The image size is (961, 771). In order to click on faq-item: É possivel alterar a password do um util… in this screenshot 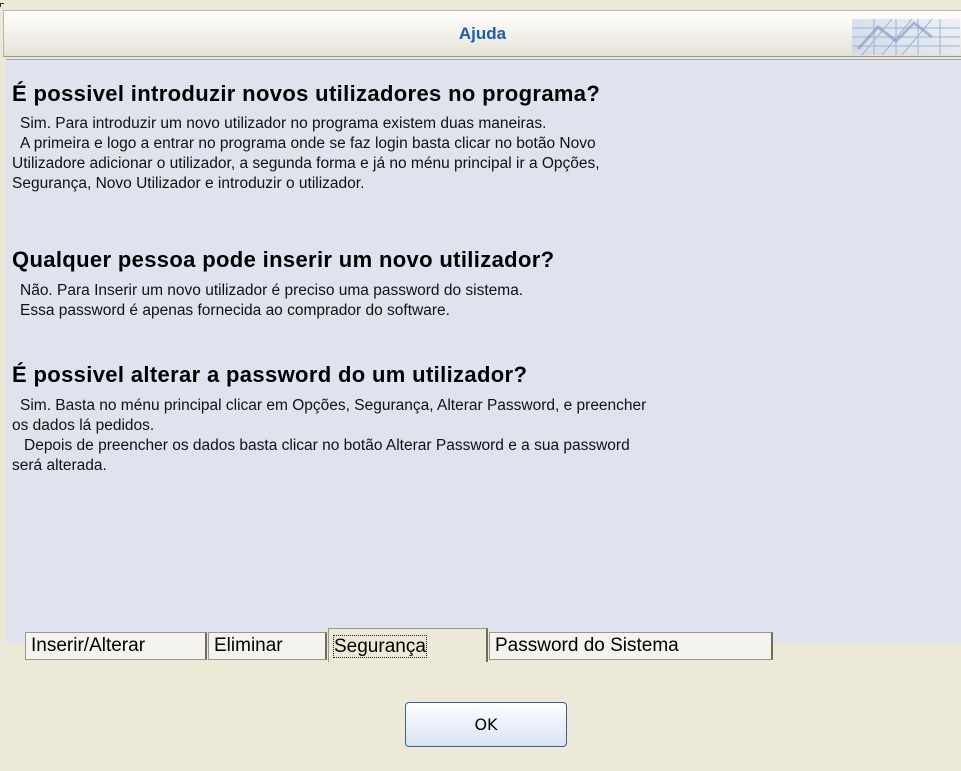, I will do `click(481, 419)`.